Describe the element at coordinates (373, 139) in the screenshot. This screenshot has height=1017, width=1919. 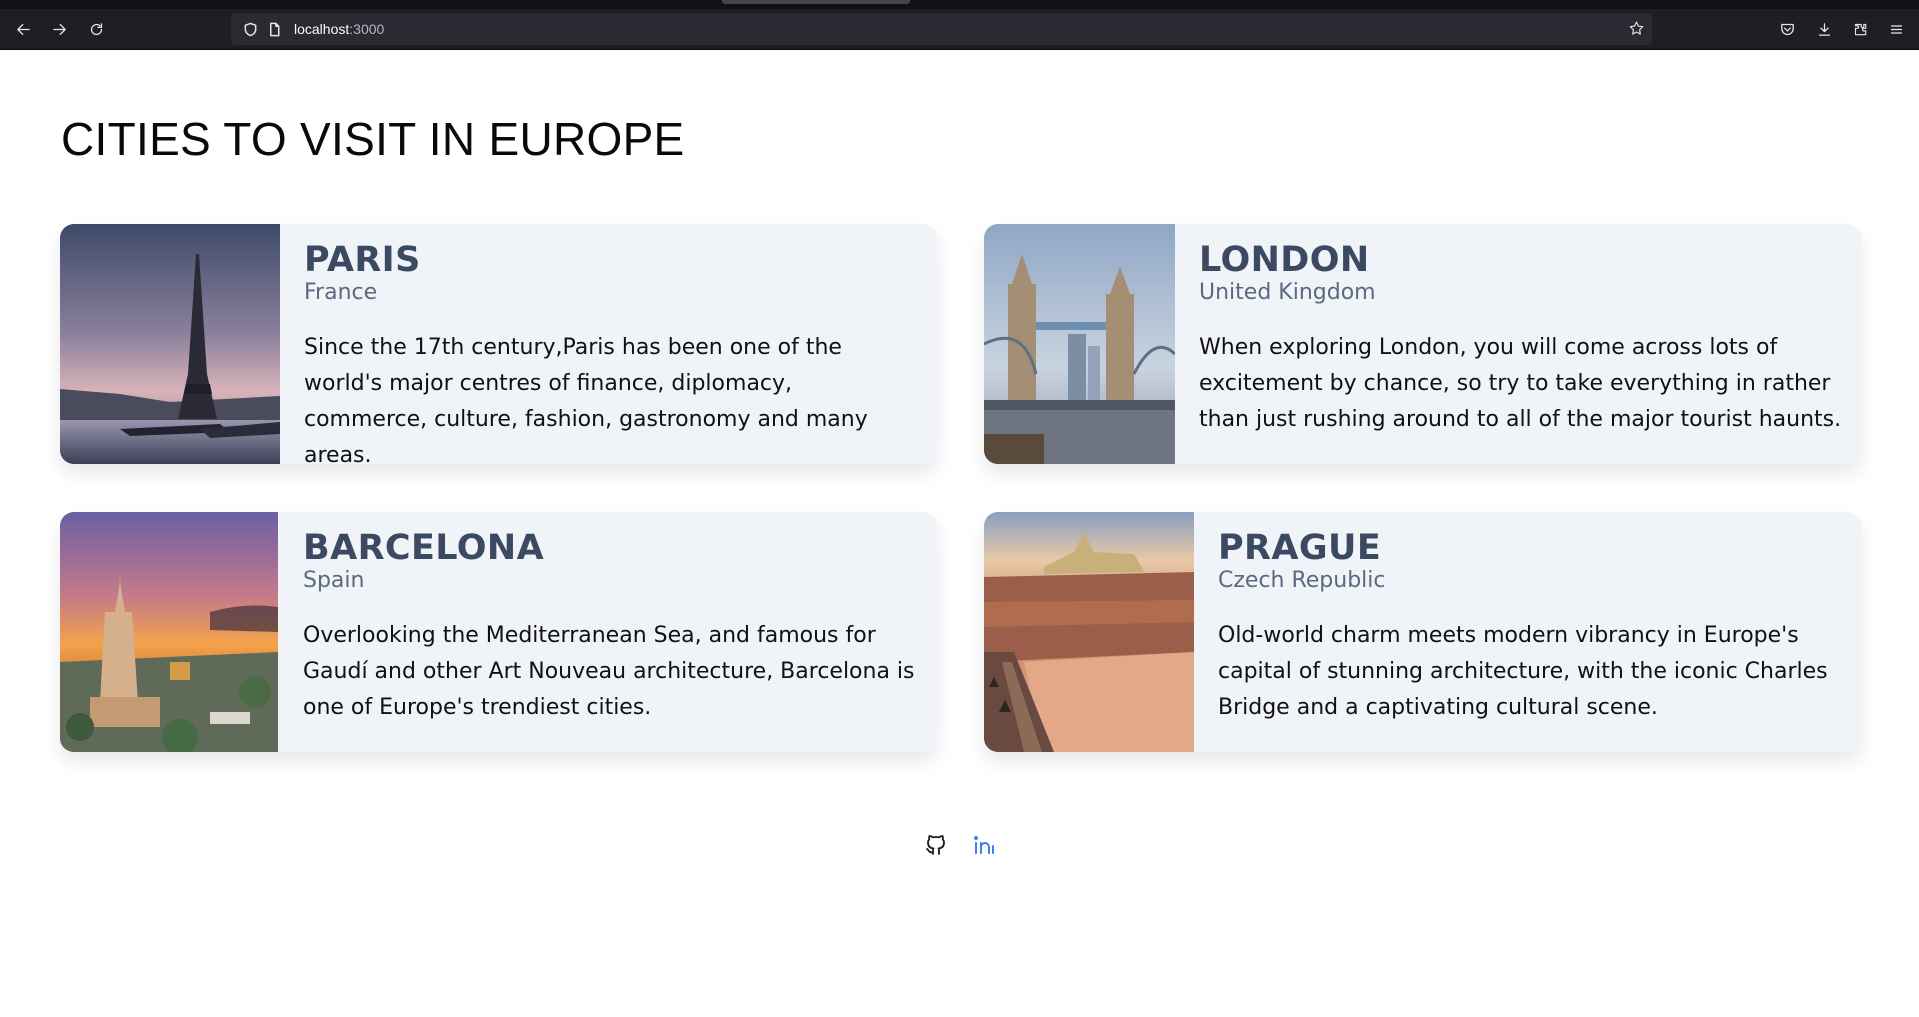
I see `page-title: CITIES TO VISIT IN EUROPE` at that location.